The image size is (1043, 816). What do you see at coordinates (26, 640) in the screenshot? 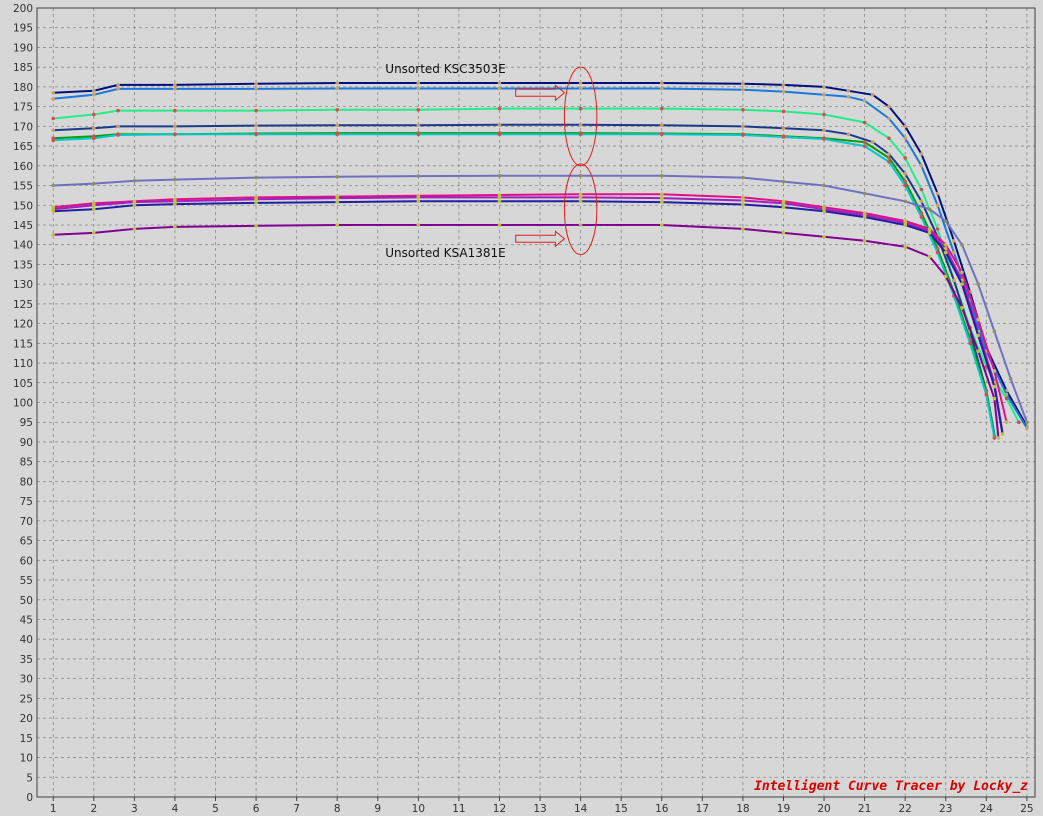
I see `y-tick-label: 40` at bounding box center [26, 640].